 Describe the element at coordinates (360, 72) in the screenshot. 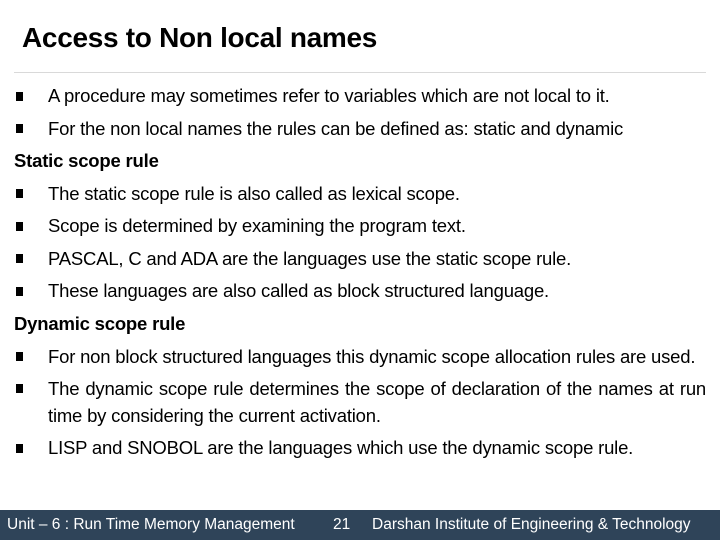

I see `title-separator` at that location.